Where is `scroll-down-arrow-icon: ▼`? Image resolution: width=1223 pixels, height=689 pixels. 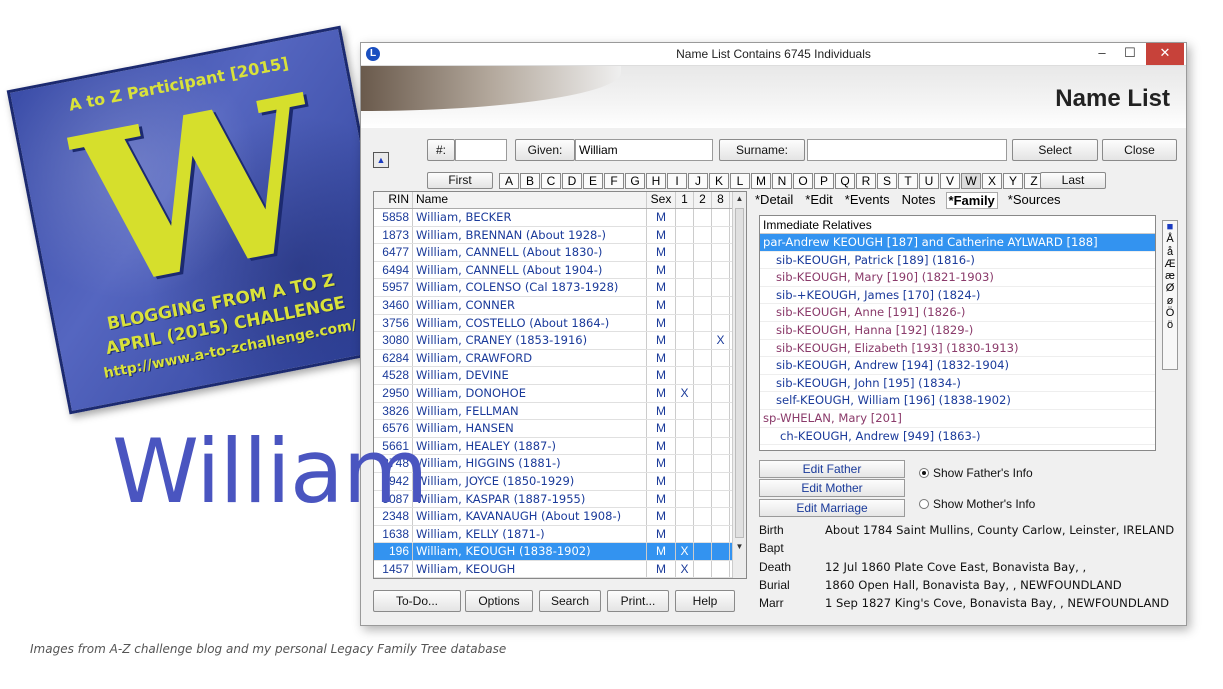
scroll-down-arrow-icon: ▼ is located at coordinates (739, 547).